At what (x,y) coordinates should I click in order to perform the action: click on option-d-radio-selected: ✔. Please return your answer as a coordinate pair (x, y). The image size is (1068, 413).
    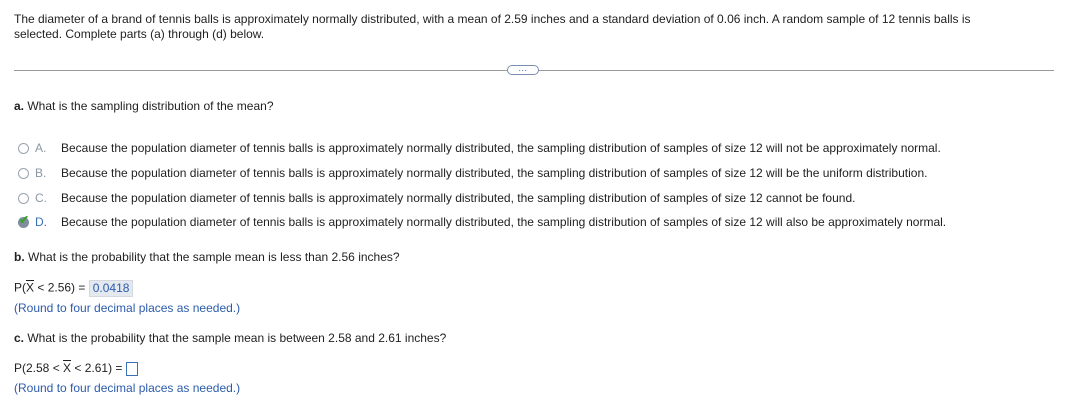
    Looking at the image, I should click on (24, 220).